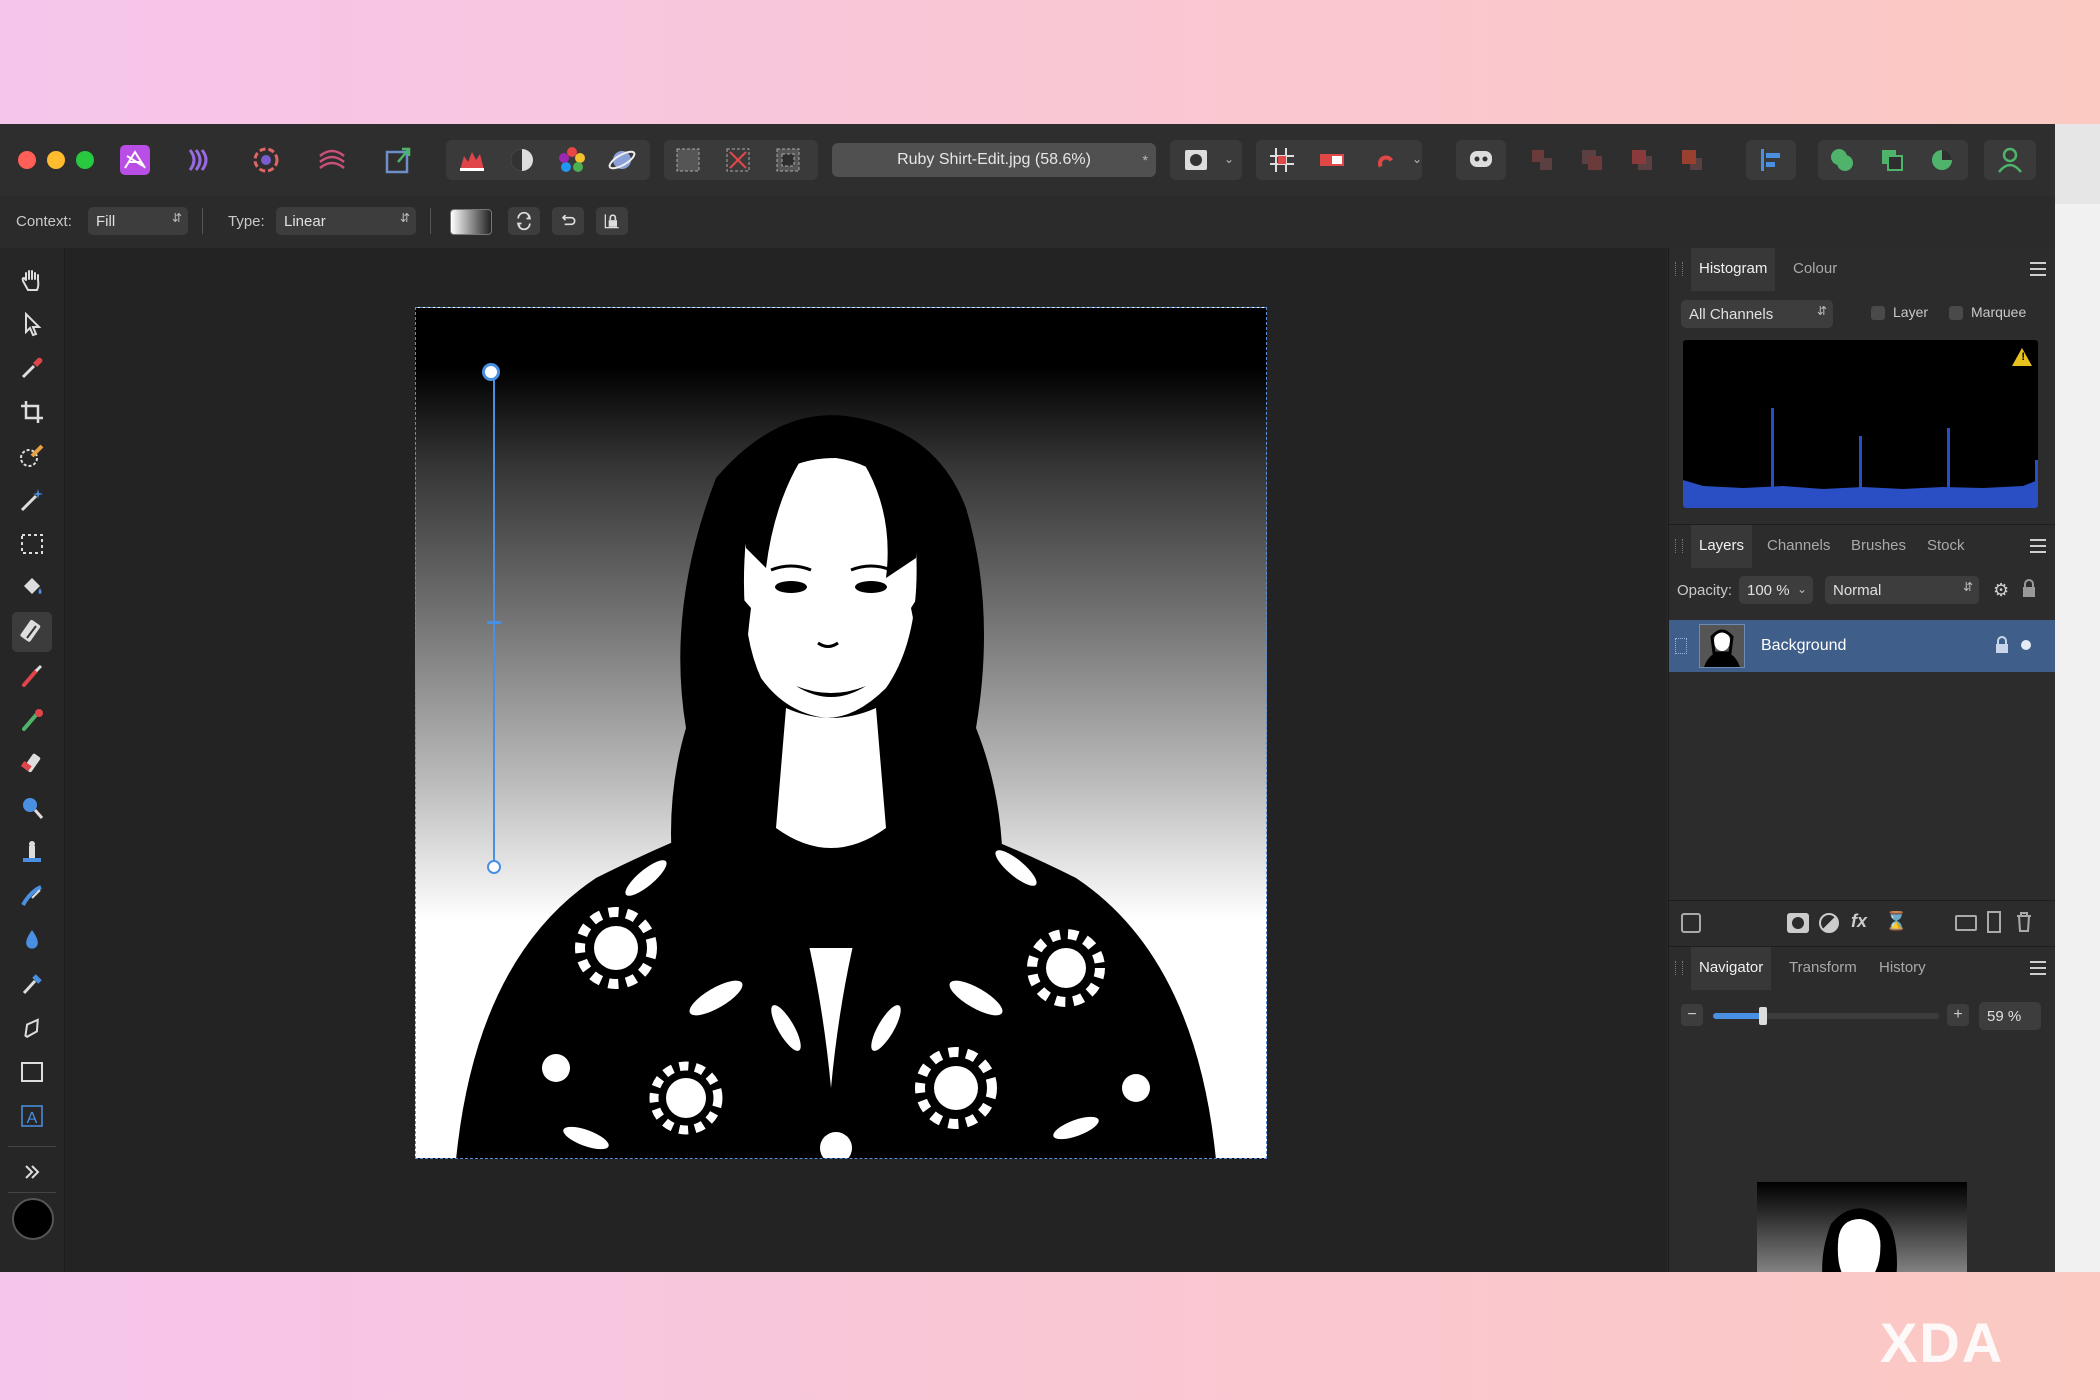 The width and height of the screenshot is (2100, 1400). Describe the element at coordinates (494, 867) in the screenshot. I see `gradient-end-handle` at that location.